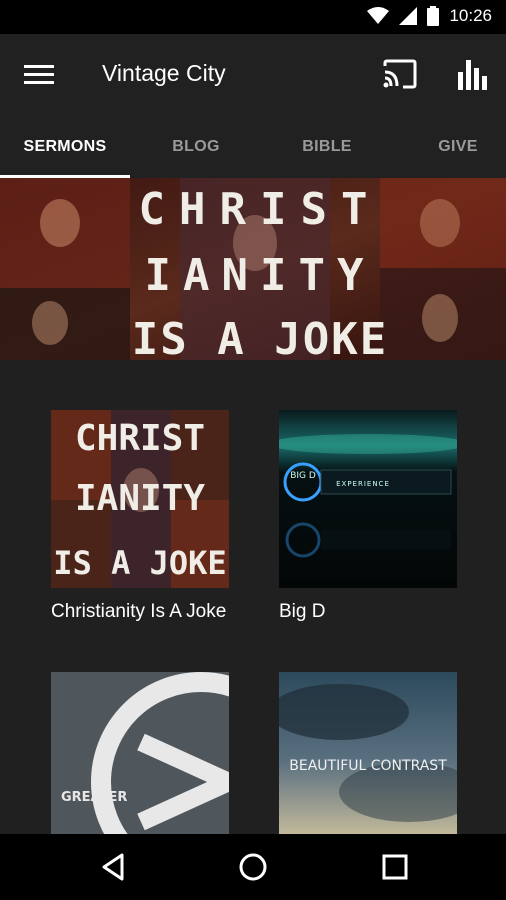  I want to click on recents-button, so click(395, 867).